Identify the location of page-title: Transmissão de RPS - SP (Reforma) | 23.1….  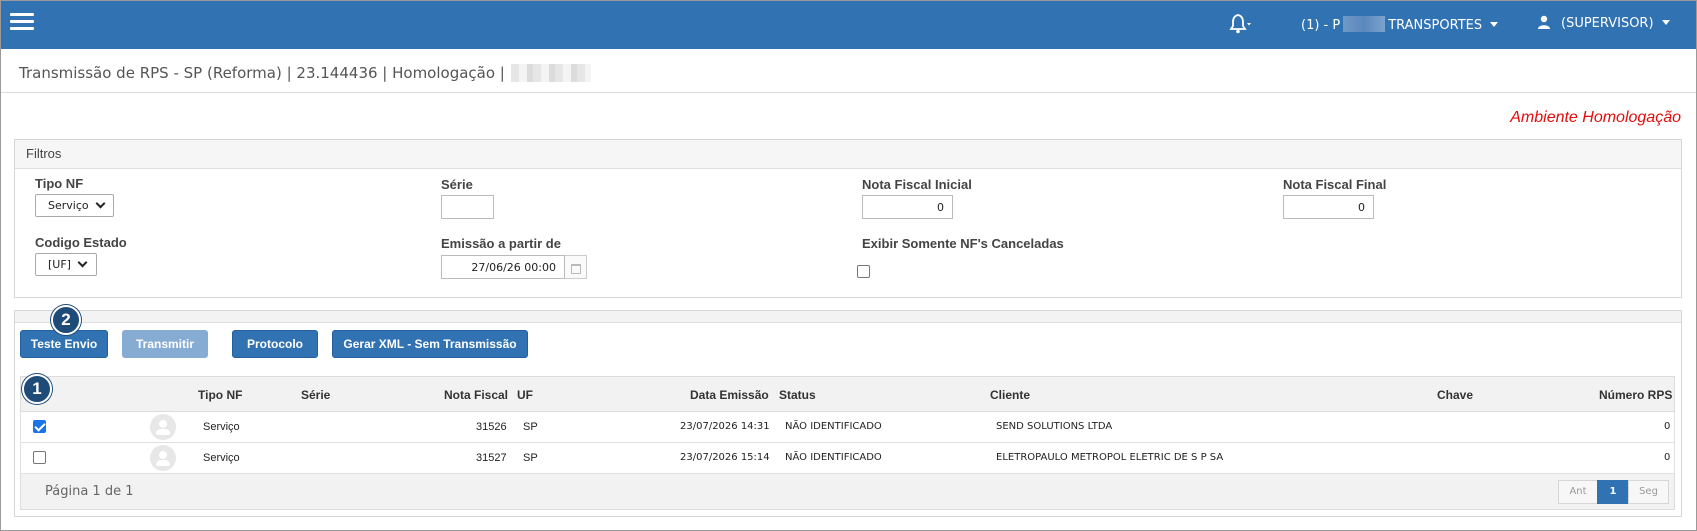
(305, 73).